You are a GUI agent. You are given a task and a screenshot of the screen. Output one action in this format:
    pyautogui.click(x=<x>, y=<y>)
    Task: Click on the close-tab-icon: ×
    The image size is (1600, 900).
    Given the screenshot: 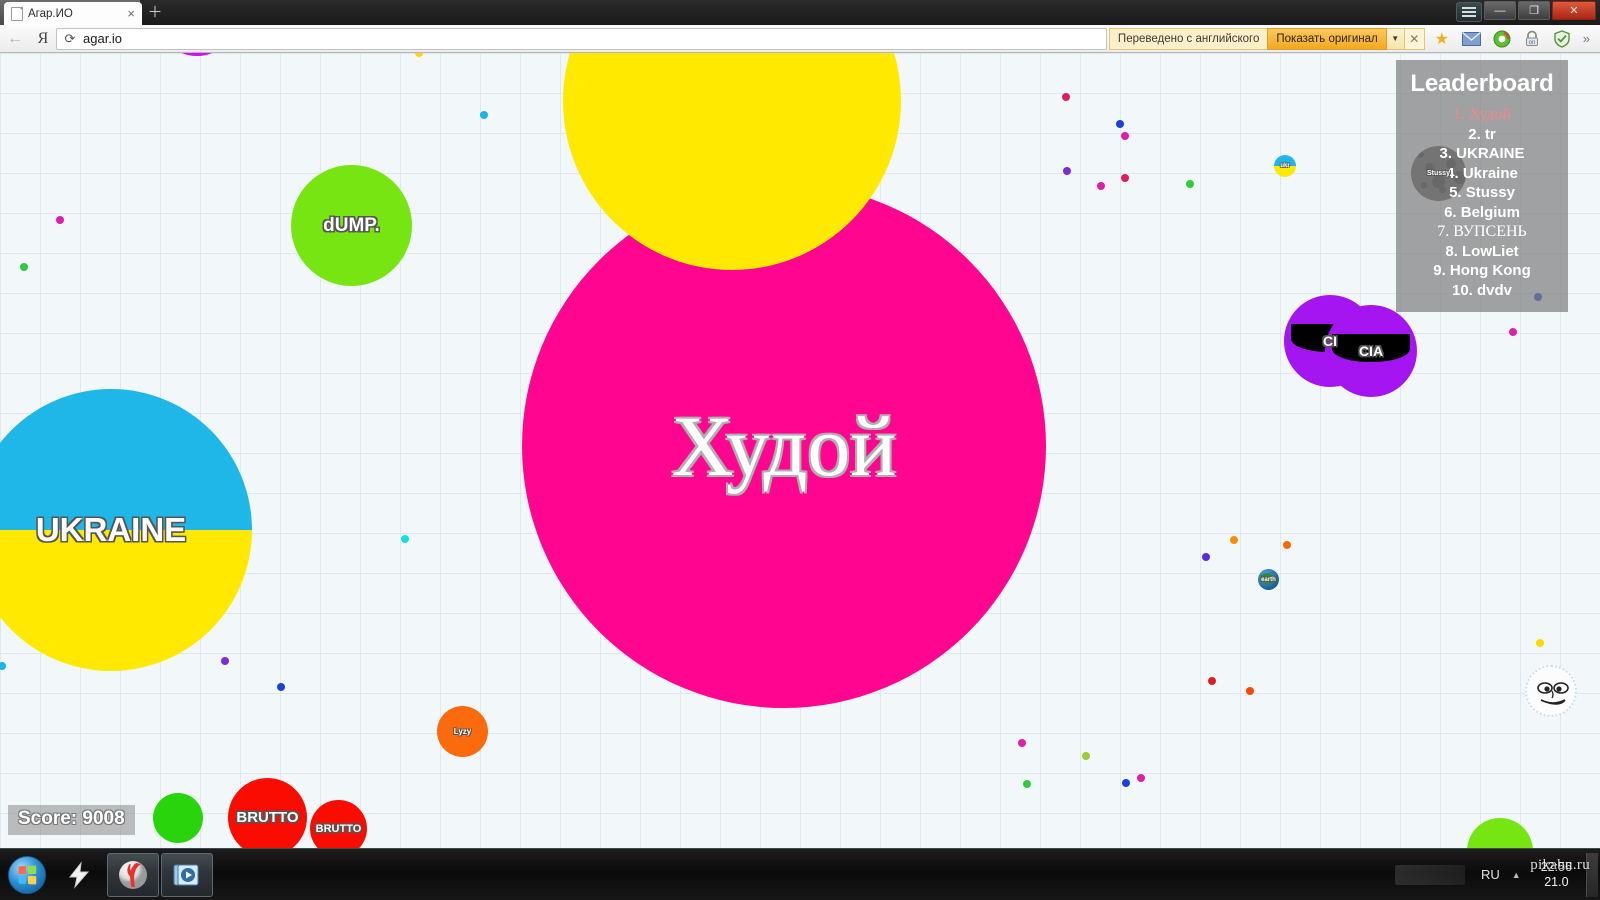 What is the action you would take?
    pyautogui.click(x=131, y=13)
    